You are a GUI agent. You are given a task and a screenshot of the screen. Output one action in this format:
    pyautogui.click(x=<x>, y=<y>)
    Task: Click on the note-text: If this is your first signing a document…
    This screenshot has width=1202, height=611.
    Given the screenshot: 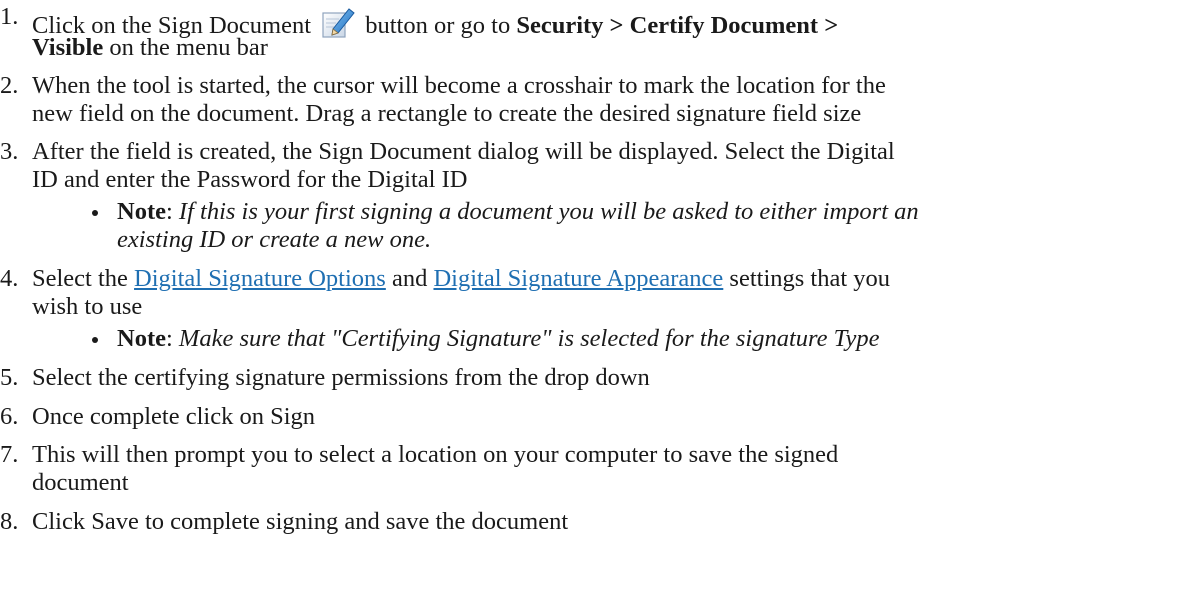 What is the action you would take?
    pyautogui.click(x=548, y=211)
    